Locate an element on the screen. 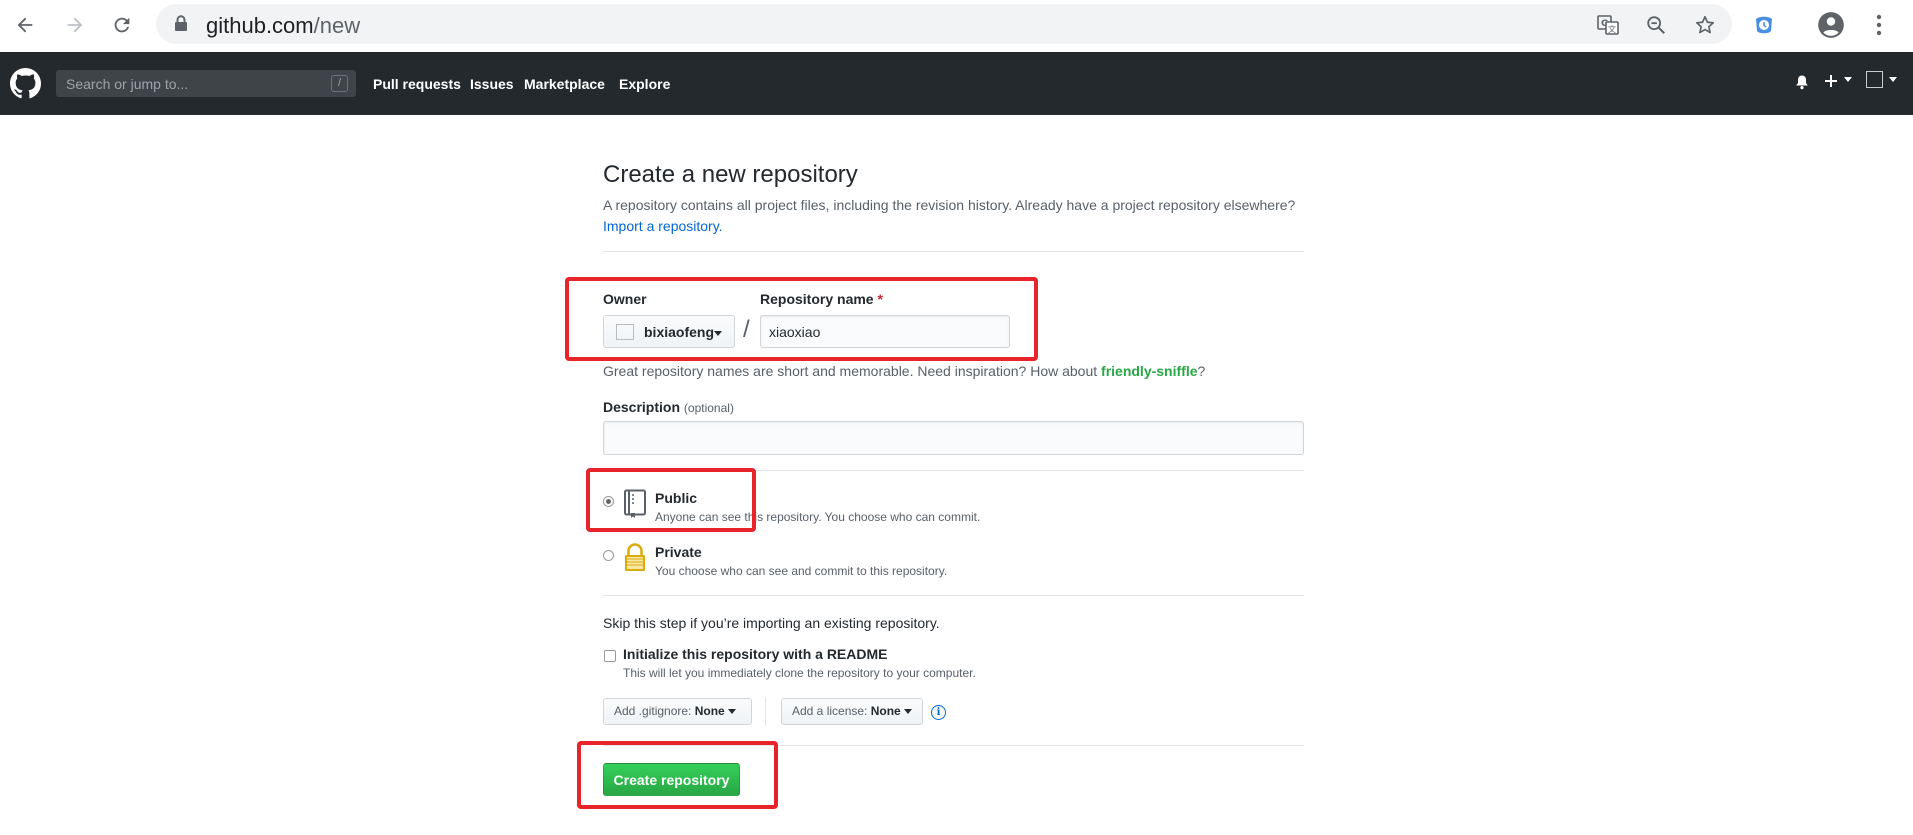 This screenshot has width=1913, height=835. owner-label: Owner is located at coordinates (625, 299).